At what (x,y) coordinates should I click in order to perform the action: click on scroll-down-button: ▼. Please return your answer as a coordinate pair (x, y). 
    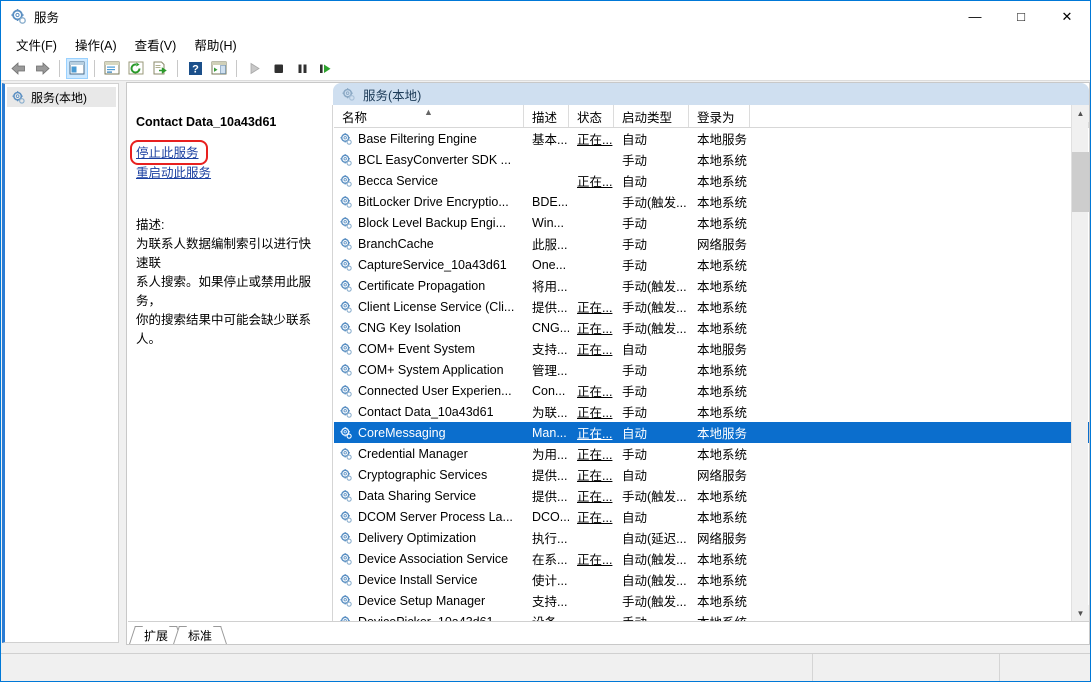
    Looking at the image, I should click on (1080, 613).